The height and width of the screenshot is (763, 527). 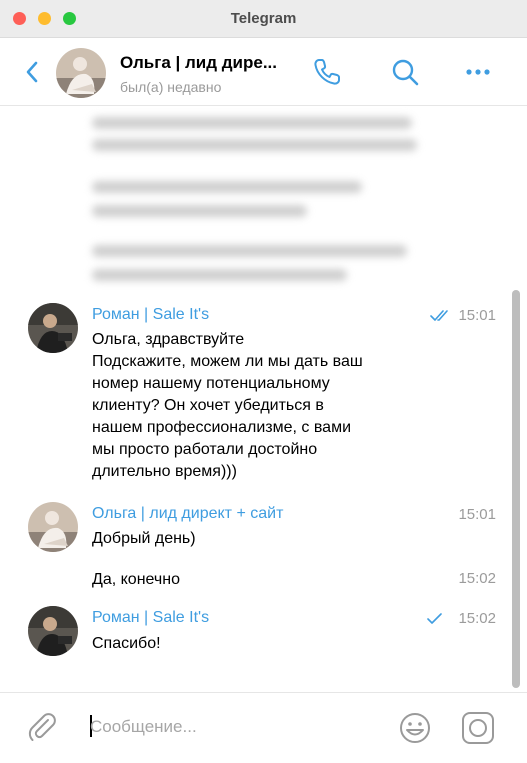 I want to click on message-input, so click(x=235, y=727).